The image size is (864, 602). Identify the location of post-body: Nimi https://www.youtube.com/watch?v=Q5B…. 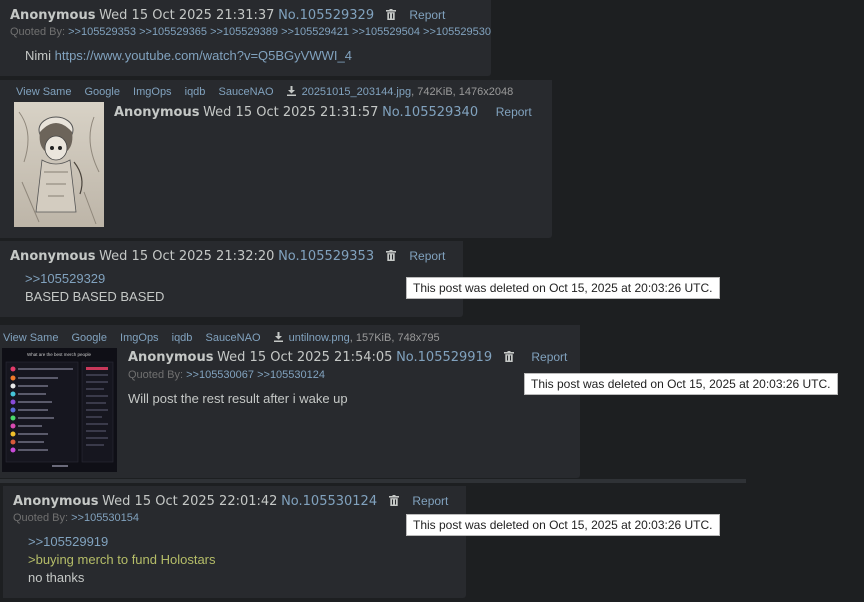
(188, 56).